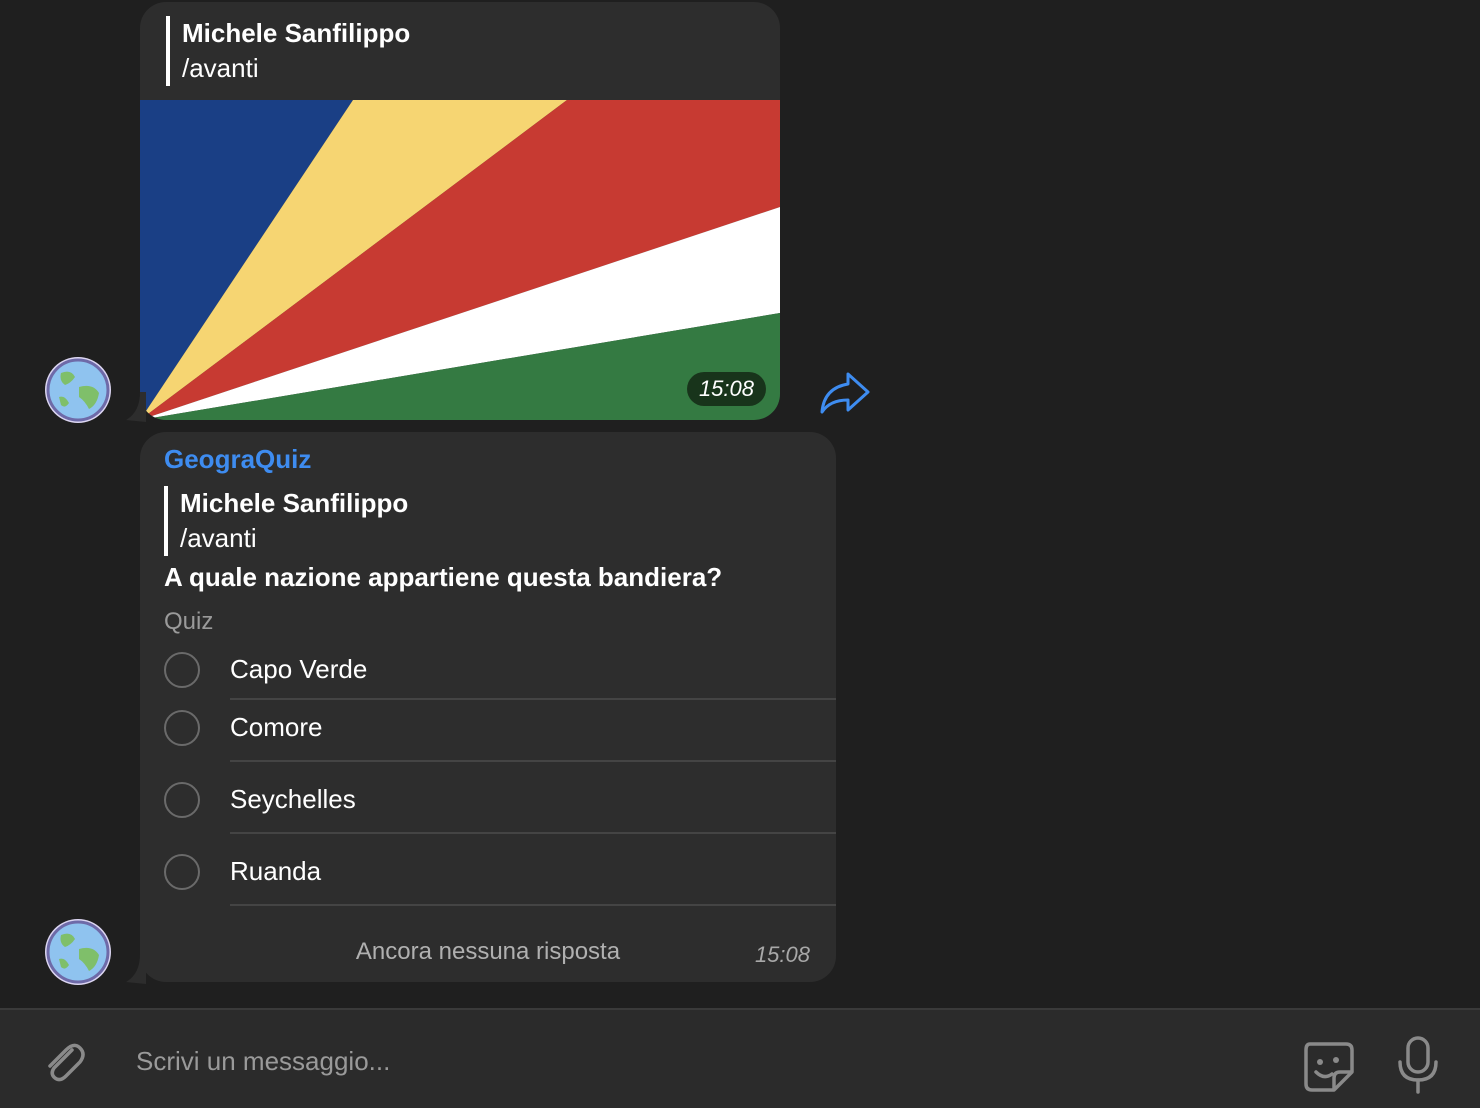 The width and height of the screenshot is (1480, 1108). Describe the element at coordinates (488, 669) in the screenshot. I see `poll-option: Capo Verde` at that location.